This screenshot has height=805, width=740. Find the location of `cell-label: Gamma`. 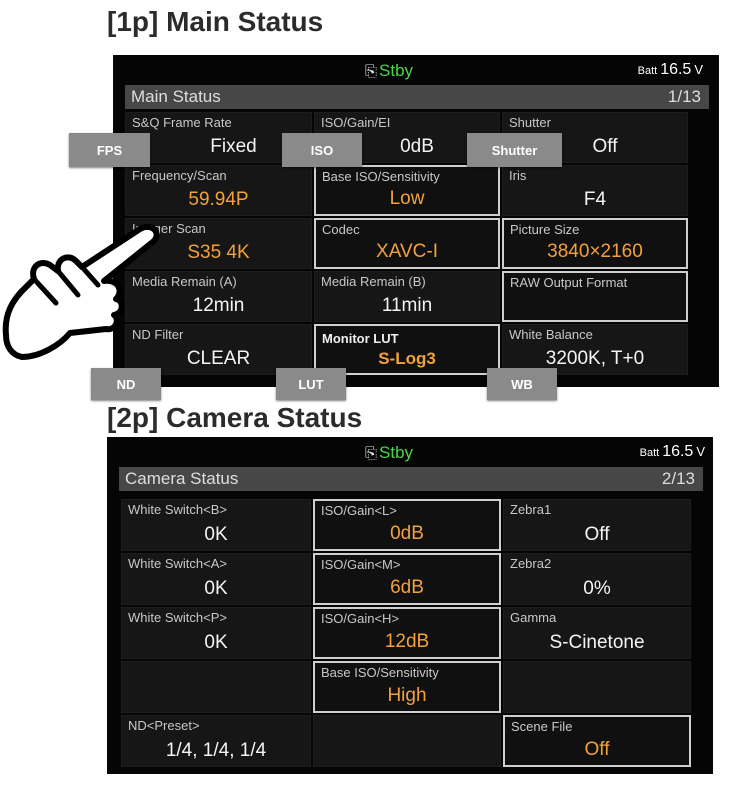

cell-label: Gamma is located at coordinates (533, 617).